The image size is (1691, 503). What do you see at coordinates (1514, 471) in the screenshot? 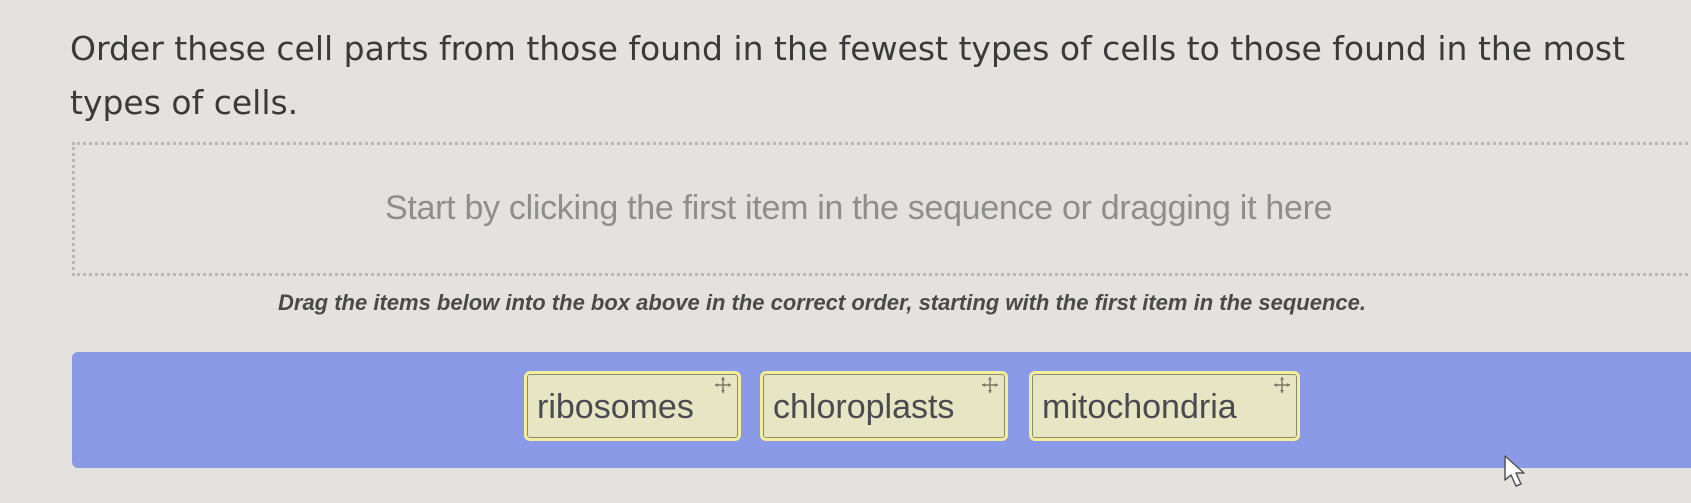
I see `mouse-cursor-icon` at bounding box center [1514, 471].